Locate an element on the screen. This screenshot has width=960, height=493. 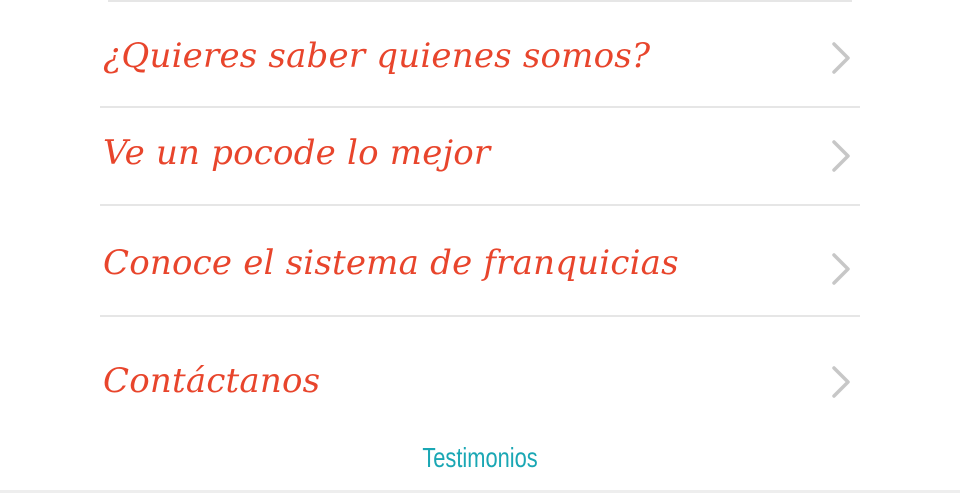
menu-item-quienes-somos: ¿Quieres saber quienes somos? is located at coordinates (480, 58).